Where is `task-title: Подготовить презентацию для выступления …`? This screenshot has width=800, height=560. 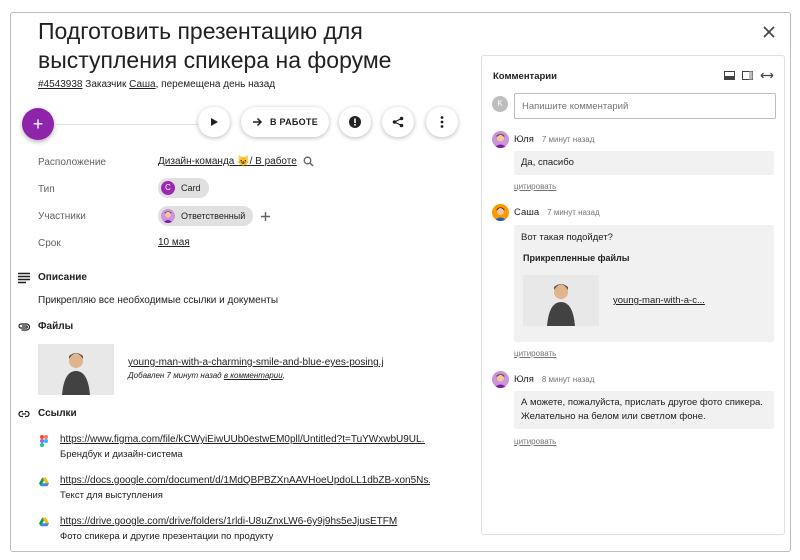 task-title: Подготовить презентацию для выступления … is located at coordinates (215, 45).